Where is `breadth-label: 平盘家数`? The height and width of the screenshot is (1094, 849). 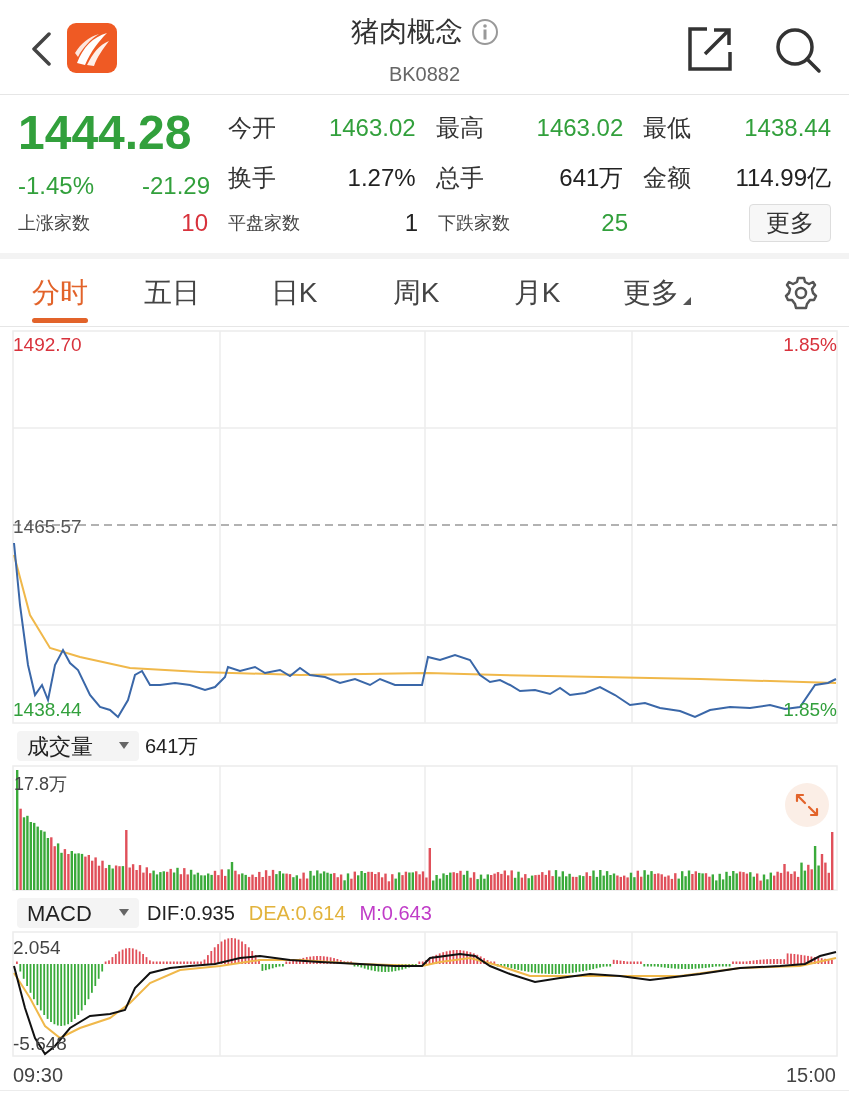
breadth-label: 平盘家数 is located at coordinates (264, 223).